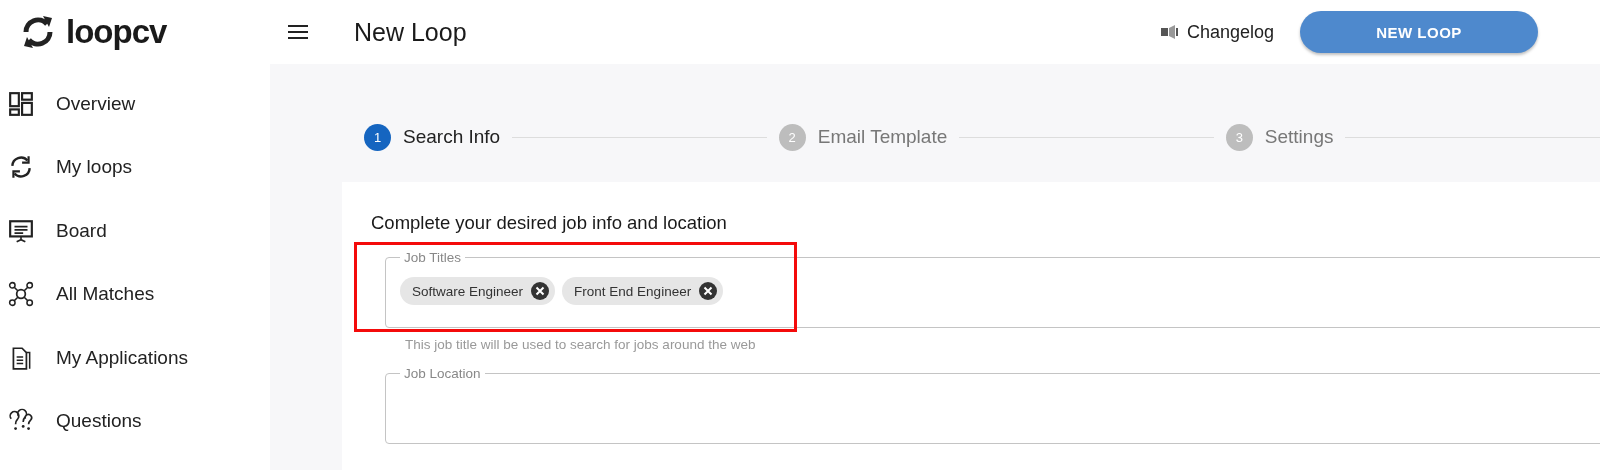 Image resolution: width=1600 pixels, height=470 pixels. Describe the element at coordinates (135, 421) in the screenshot. I see `sidebar-item: Questions` at that location.